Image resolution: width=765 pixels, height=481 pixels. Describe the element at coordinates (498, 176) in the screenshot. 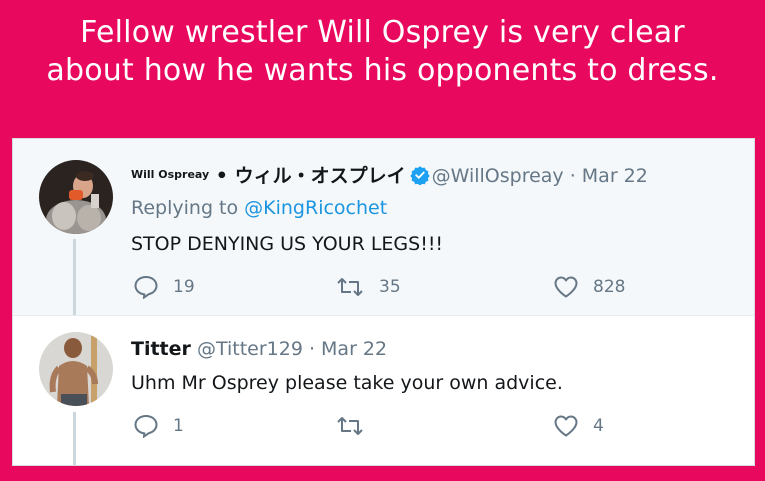

I see `handle: @WillOspreay` at that location.